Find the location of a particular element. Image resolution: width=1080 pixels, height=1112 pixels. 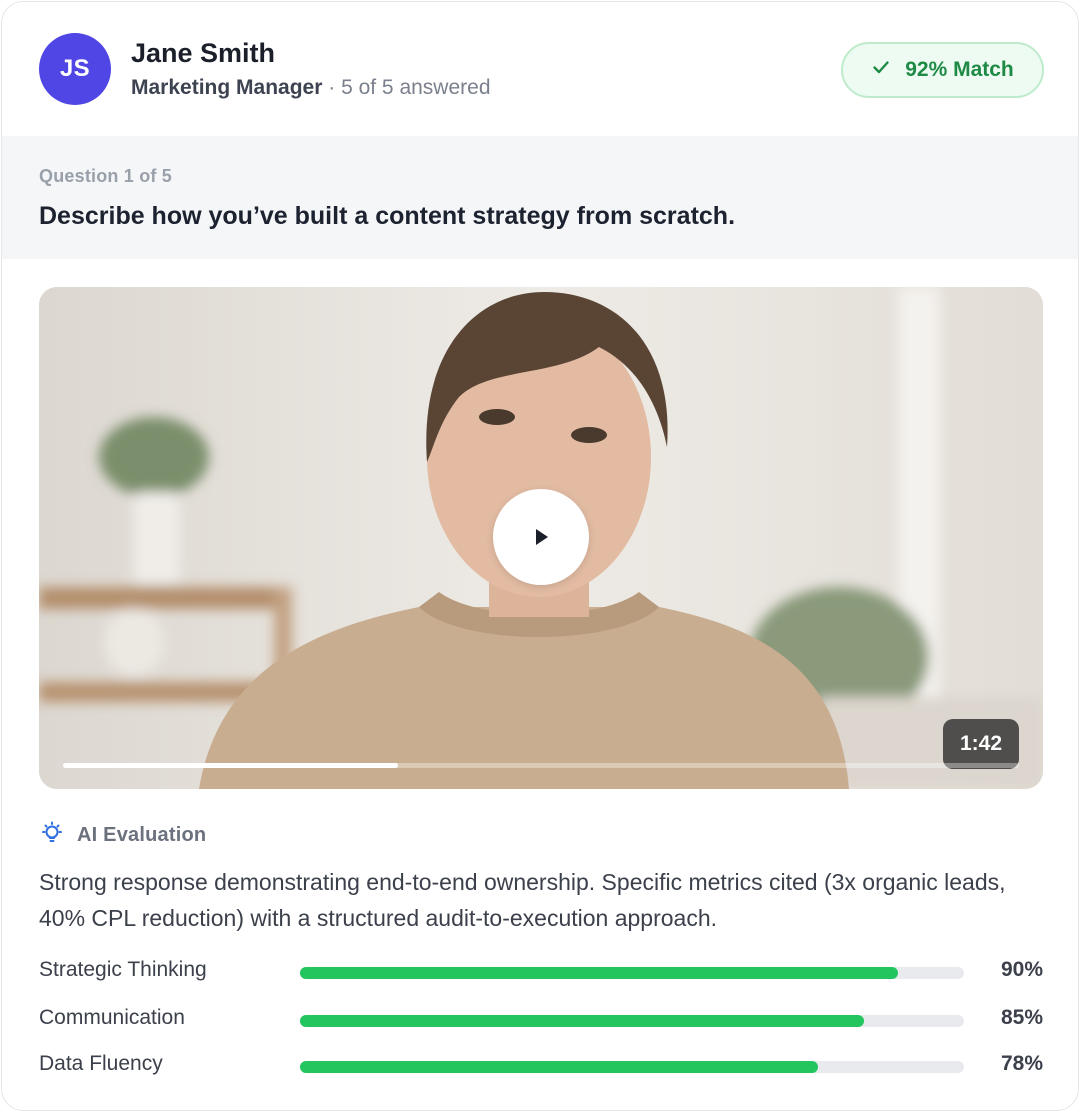

metric-row: Communication 85% is located at coordinates (541, 1020).